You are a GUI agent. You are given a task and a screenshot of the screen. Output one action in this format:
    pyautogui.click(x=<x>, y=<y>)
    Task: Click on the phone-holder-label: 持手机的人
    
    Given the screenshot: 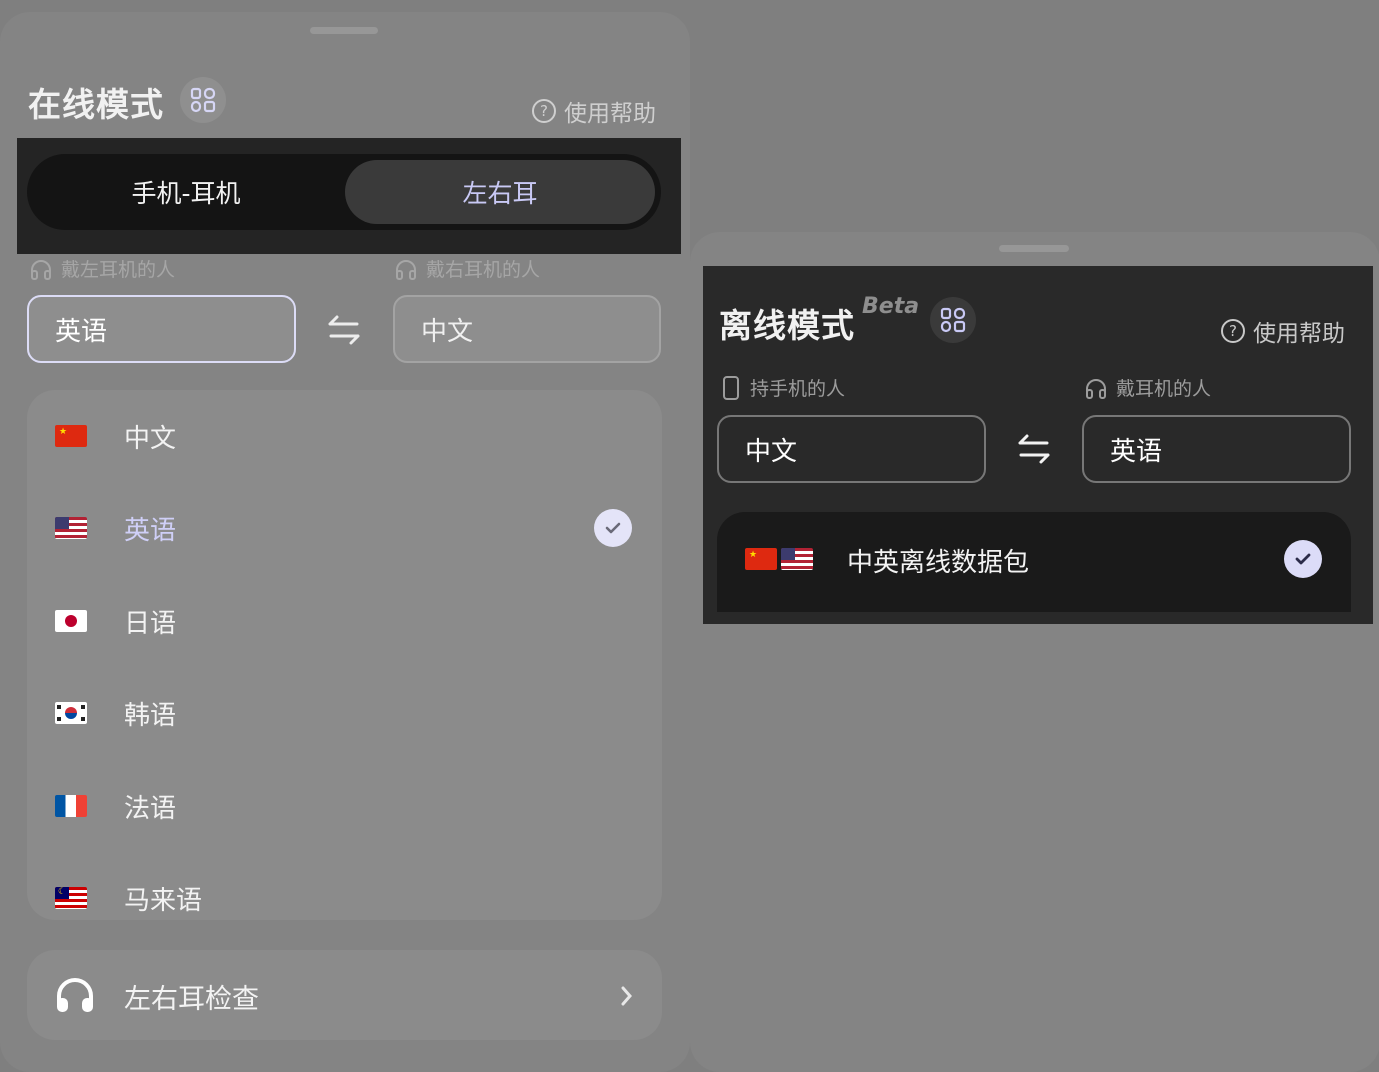 What is the action you would take?
    pyautogui.click(x=782, y=387)
    